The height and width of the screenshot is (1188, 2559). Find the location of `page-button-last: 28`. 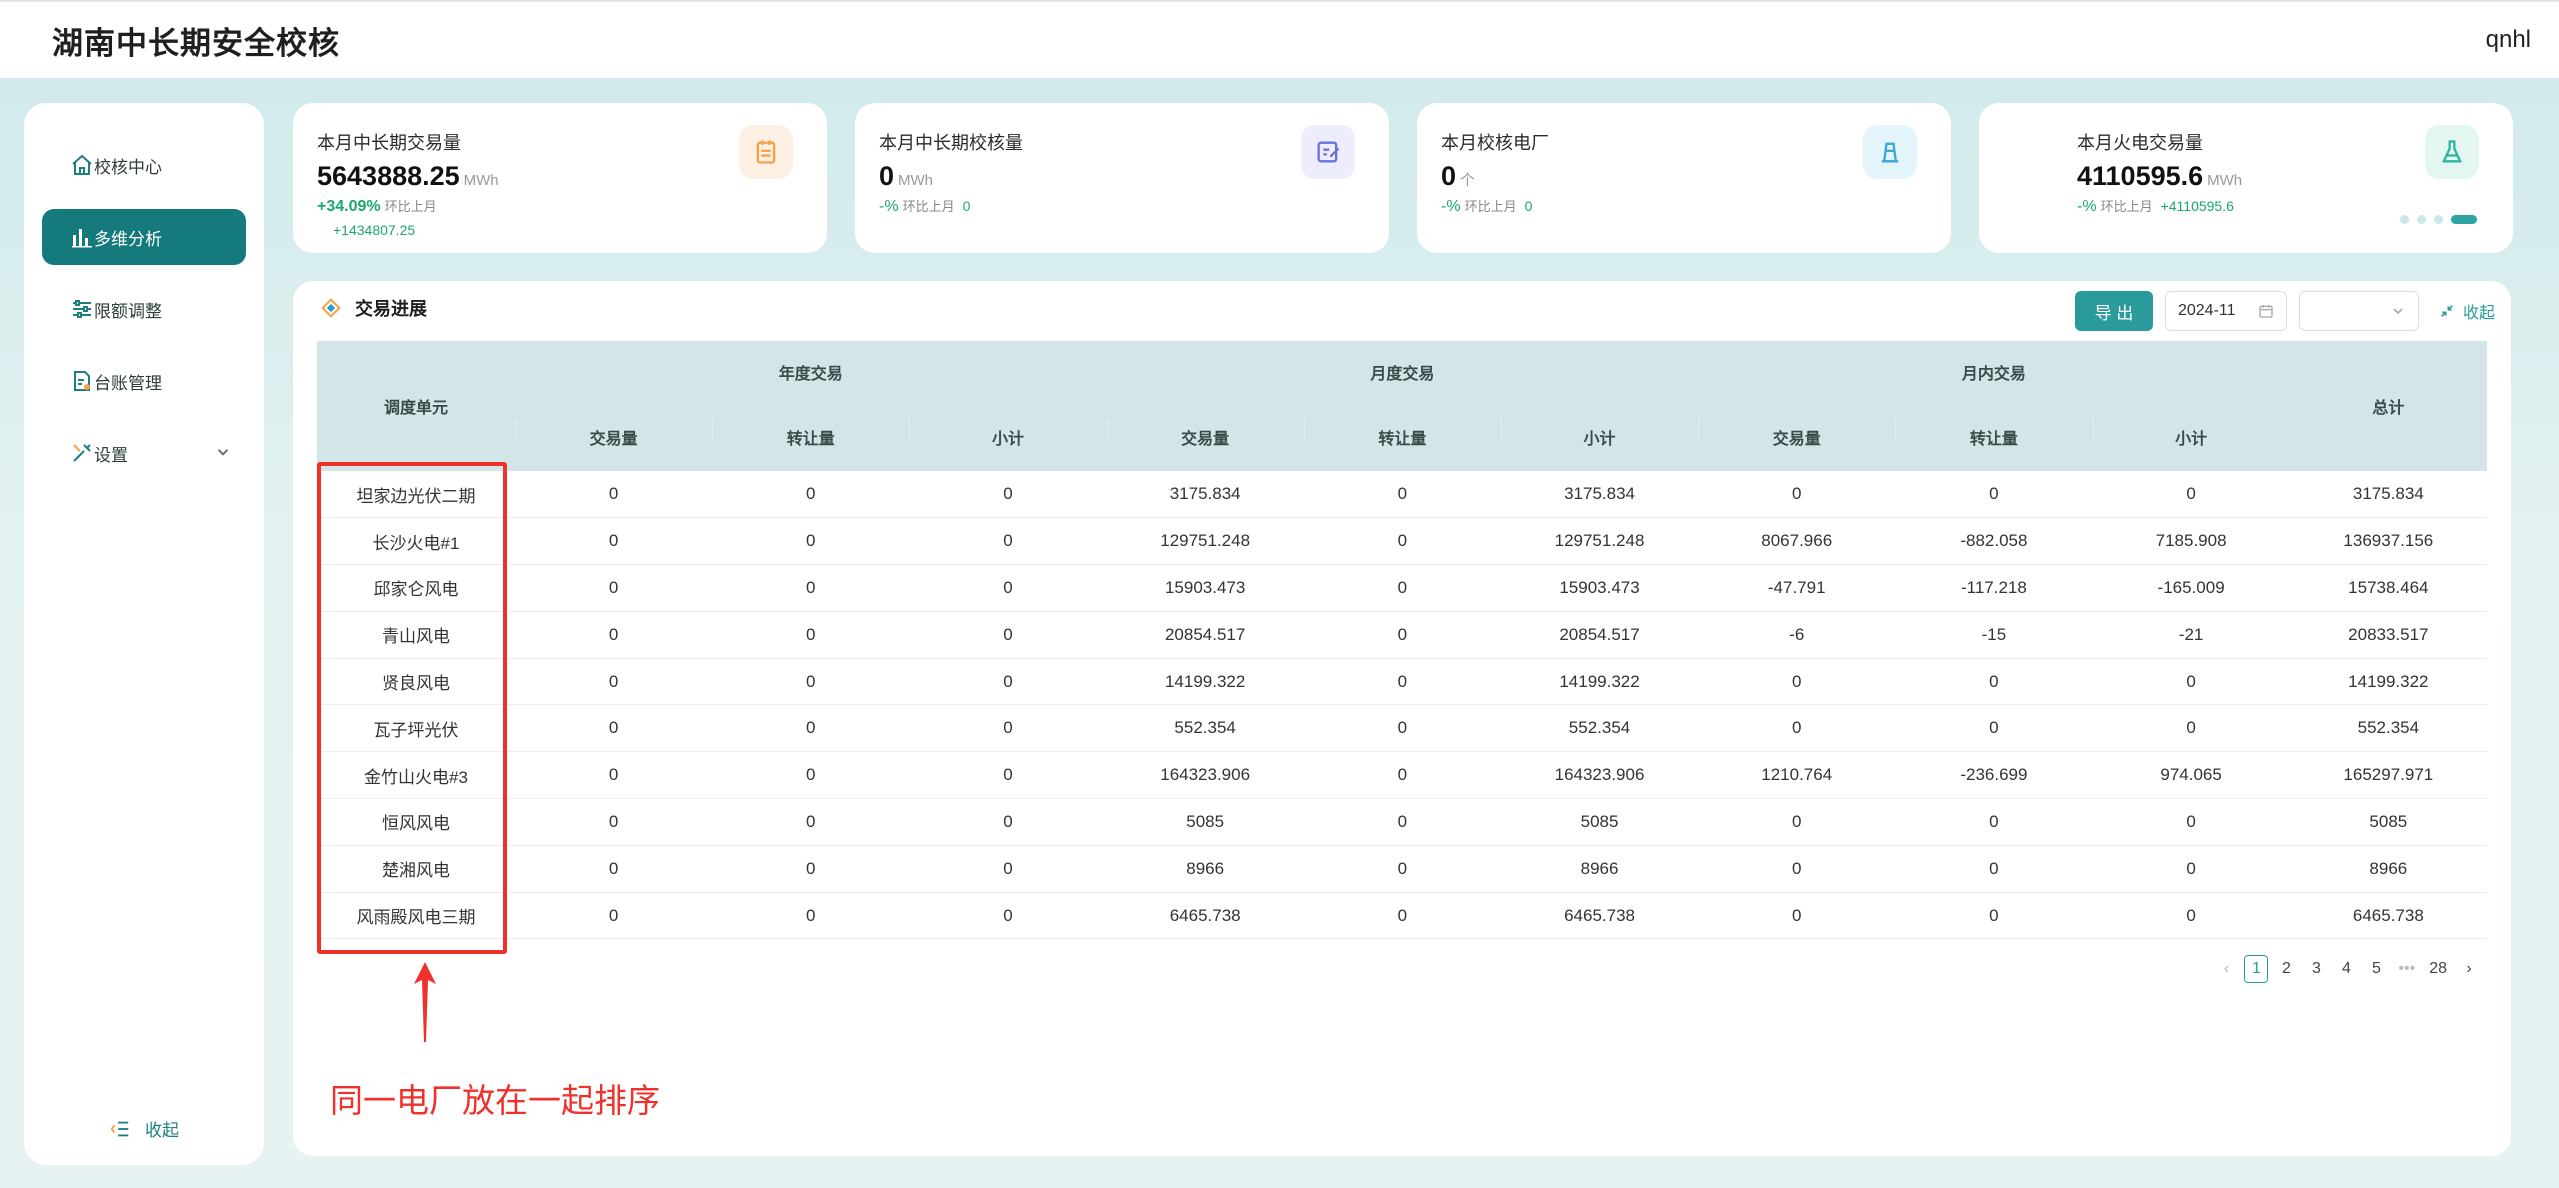

page-button-last: 28 is located at coordinates (2438, 969).